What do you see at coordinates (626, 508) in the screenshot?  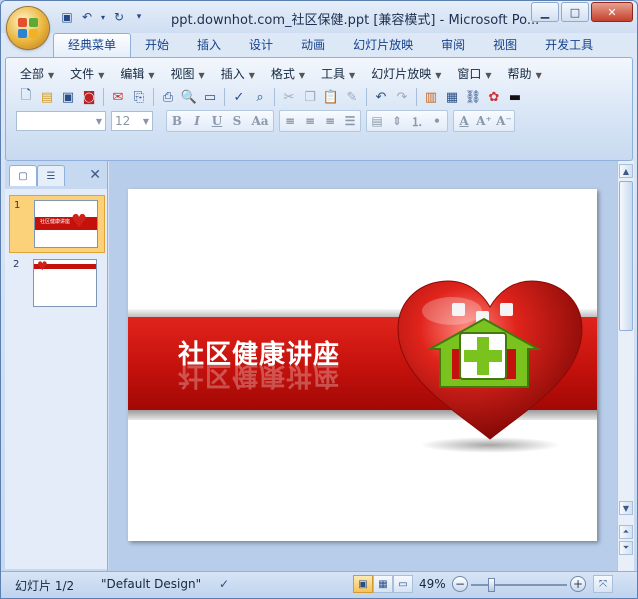 I see `scroll-down-icon: ▼` at bounding box center [626, 508].